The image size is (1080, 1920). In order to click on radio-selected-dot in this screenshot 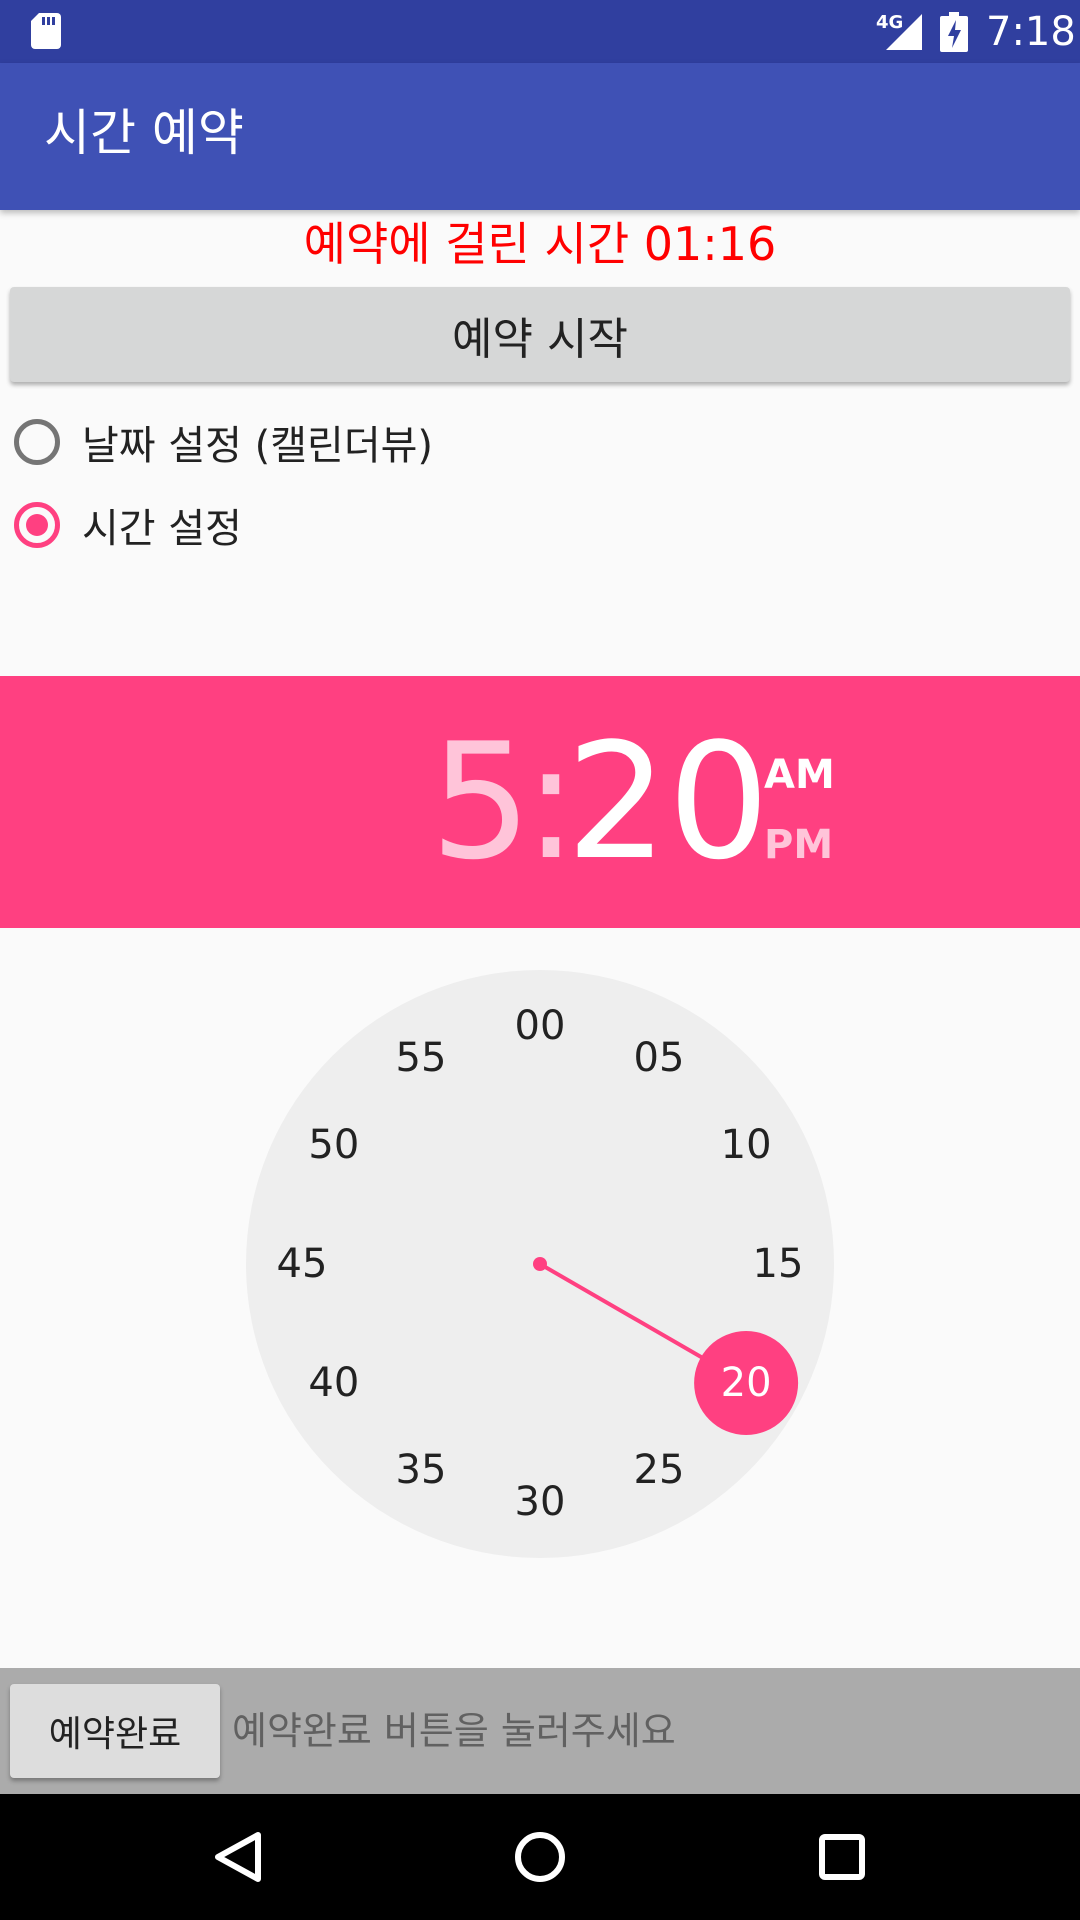, I will do `click(37, 525)`.